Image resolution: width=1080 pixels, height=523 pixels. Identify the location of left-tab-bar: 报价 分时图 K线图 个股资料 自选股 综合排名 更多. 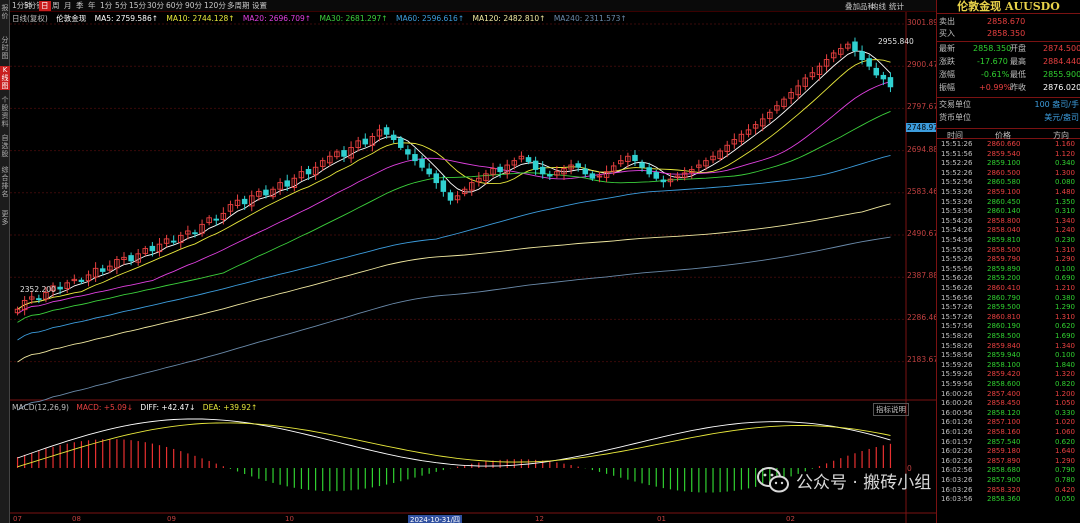
(5, 261).